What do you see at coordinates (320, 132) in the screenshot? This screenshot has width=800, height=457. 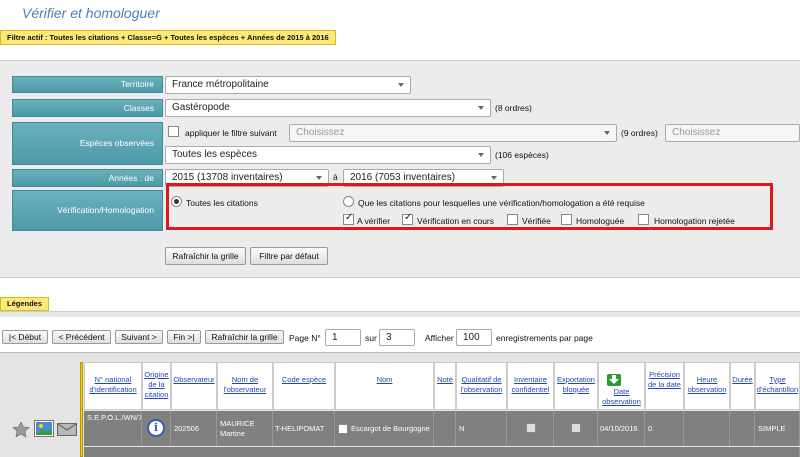 I see `species-filter-value: Choisissez` at bounding box center [320, 132].